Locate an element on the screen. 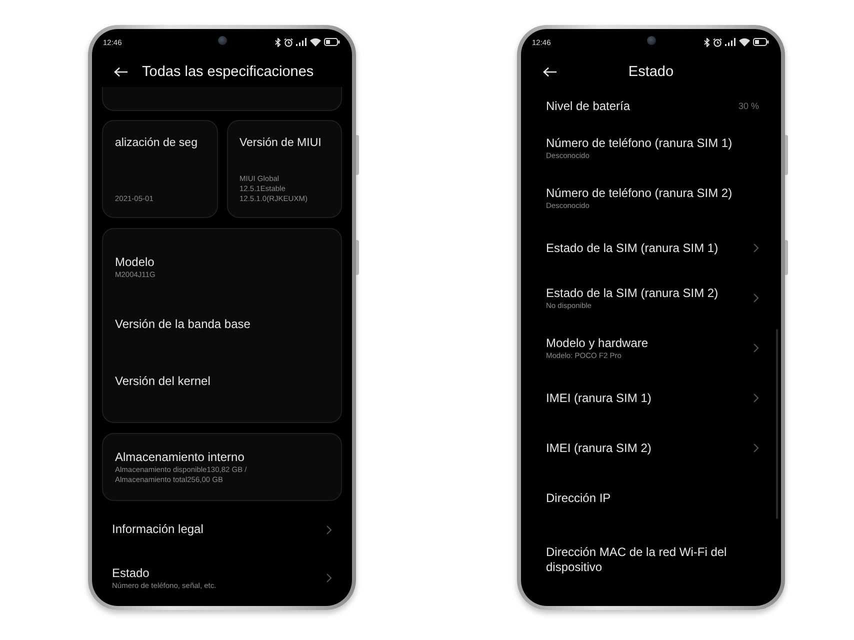 The image size is (854, 640). item-title: IMEI (ranura SIM 1) is located at coordinates (599, 398).